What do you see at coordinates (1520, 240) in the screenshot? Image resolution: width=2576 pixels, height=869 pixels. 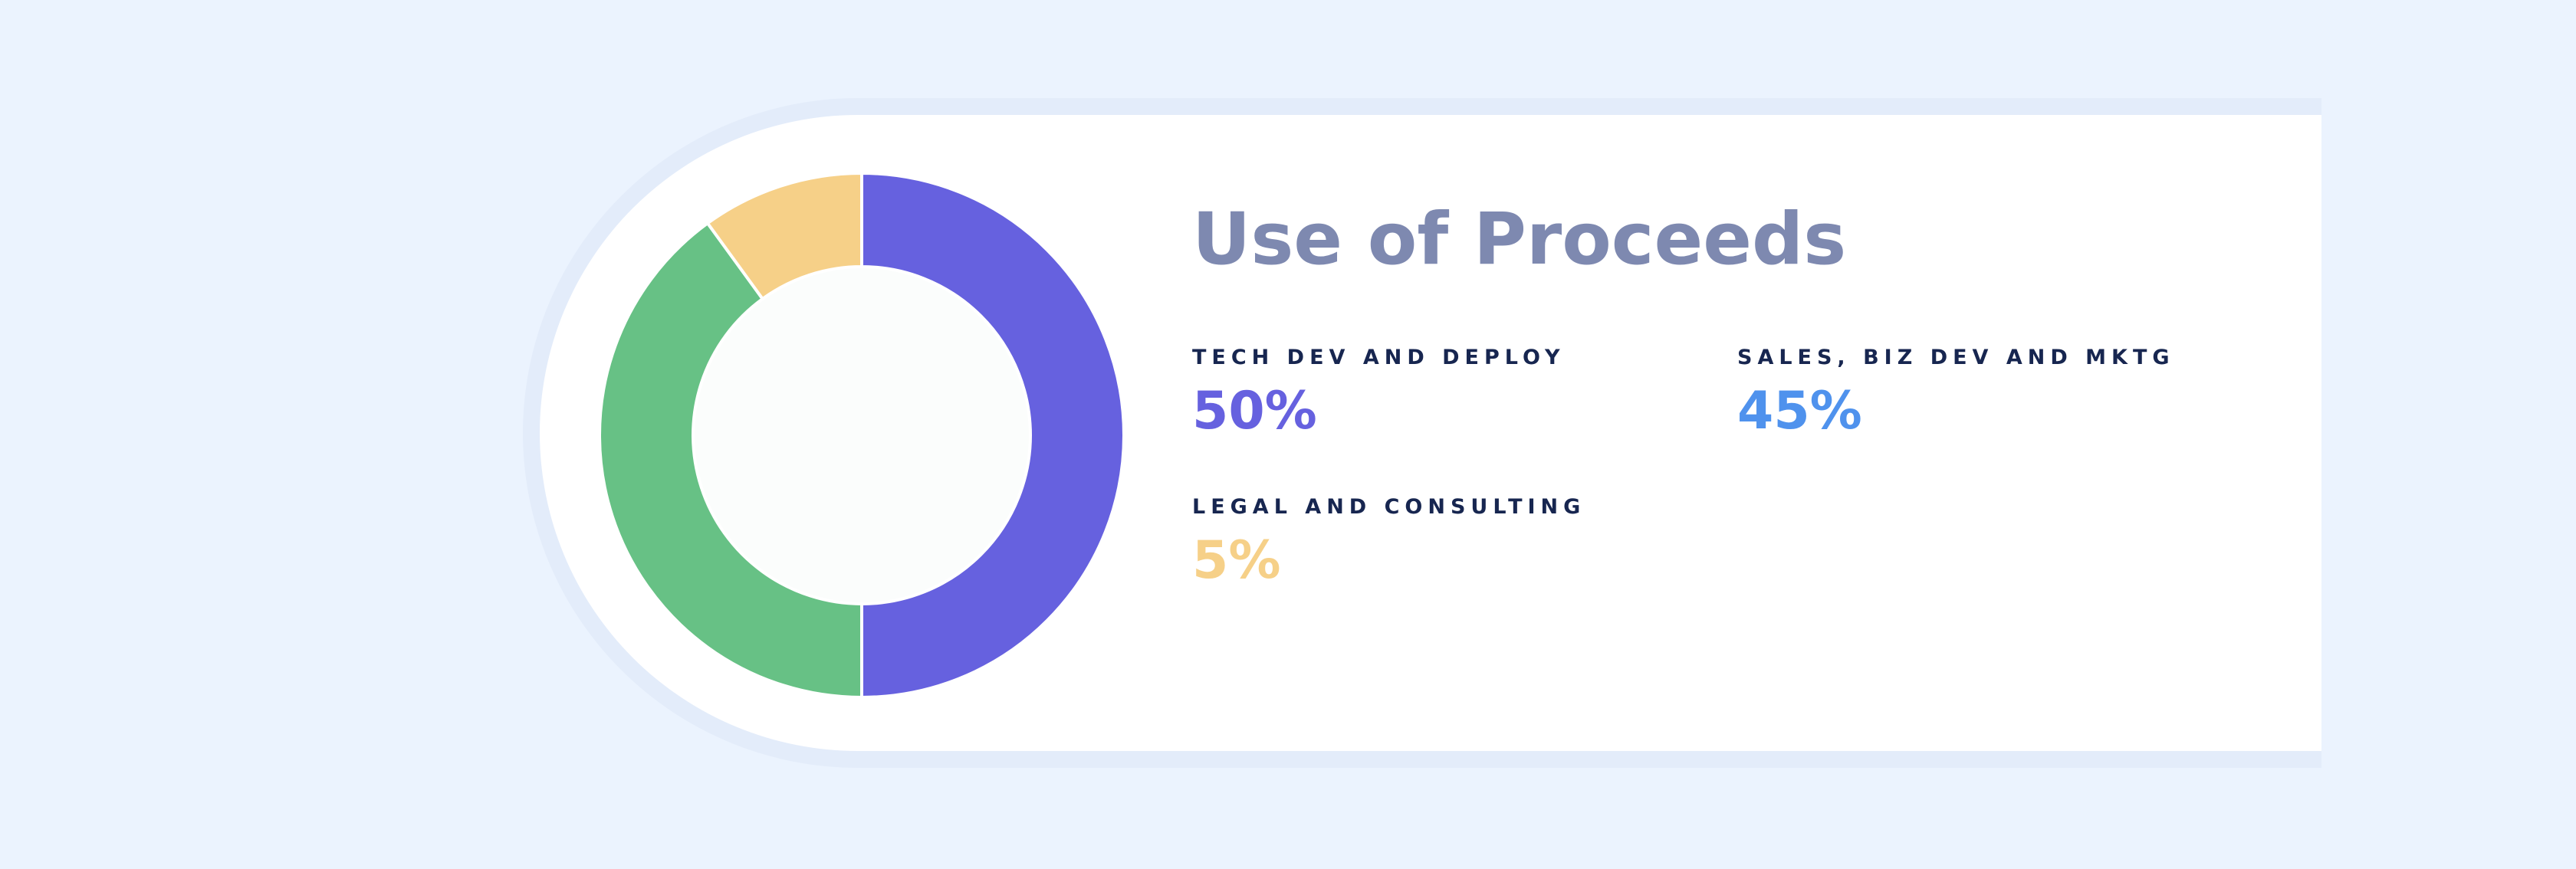 I see `page-title: Use of Proceeds` at bounding box center [1520, 240].